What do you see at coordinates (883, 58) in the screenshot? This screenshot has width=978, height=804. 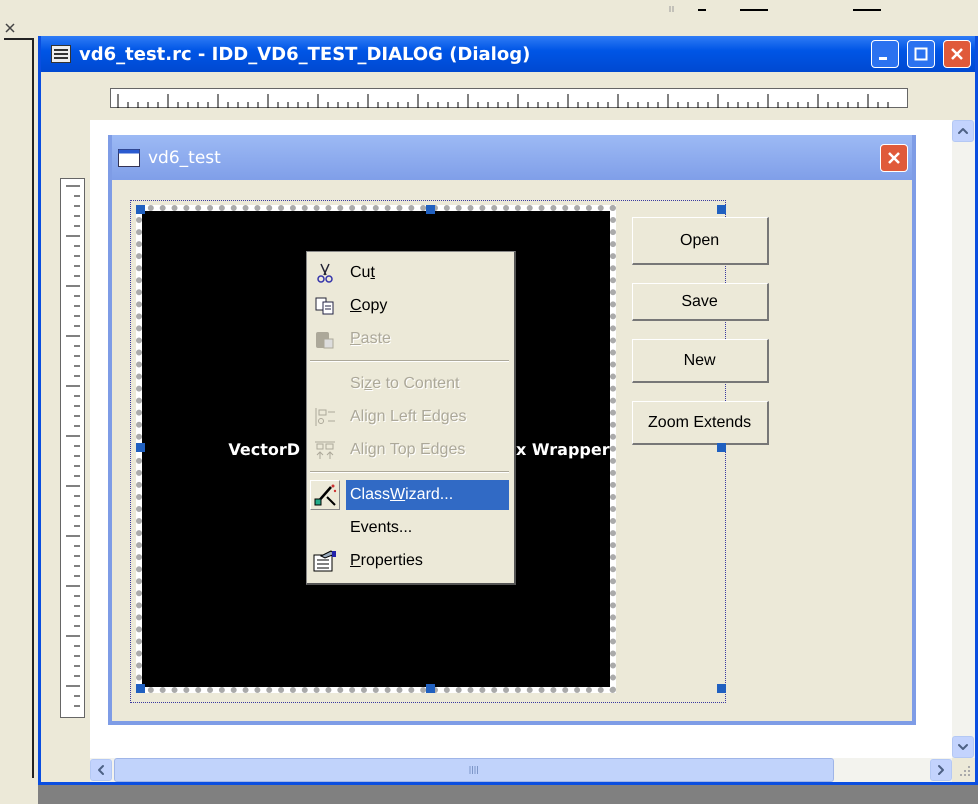 I see `minimize-icon` at bounding box center [883, 58].